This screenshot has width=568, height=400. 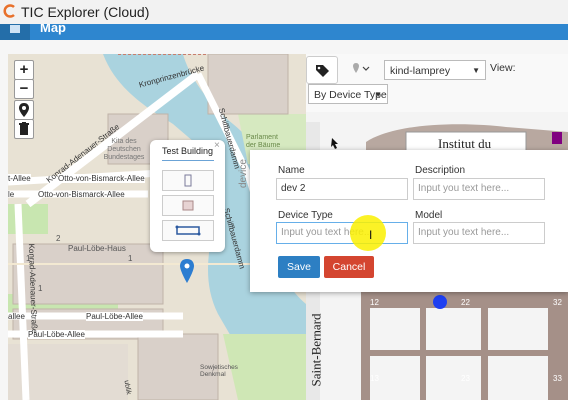 I want to click on device-select: kind-lamprey ▼, so click(x=435, y=70).